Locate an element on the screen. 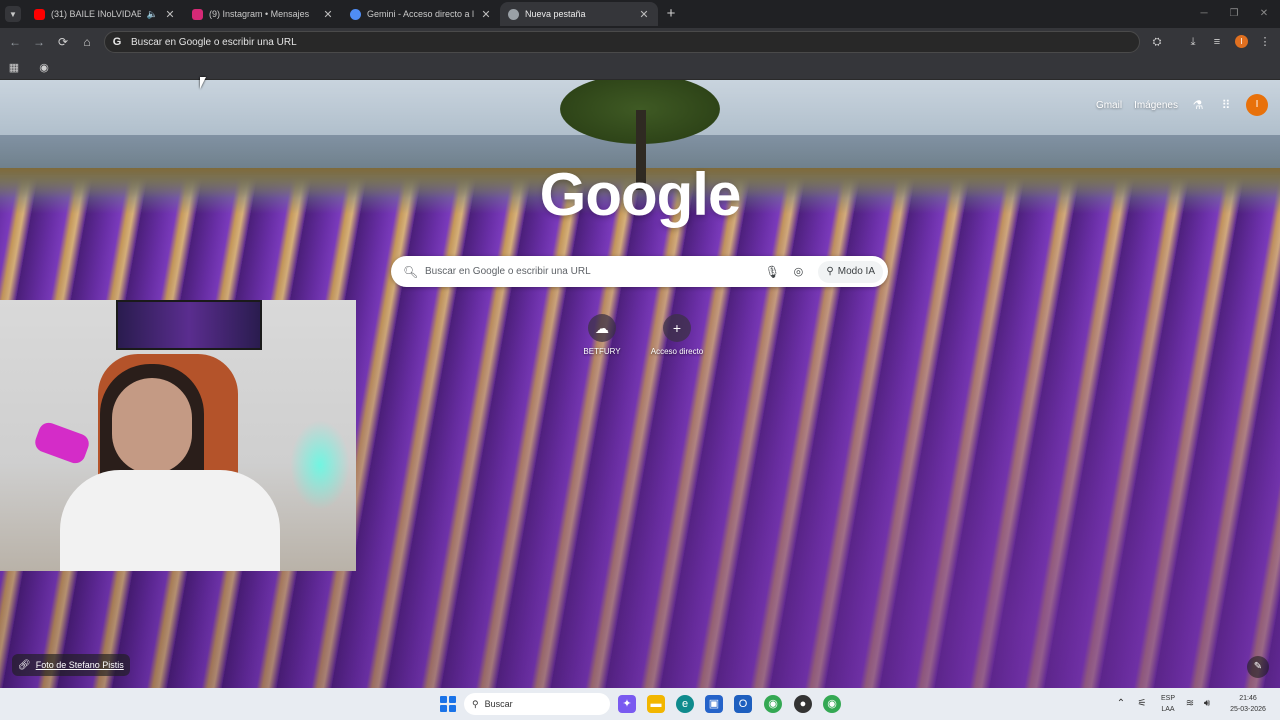 The image size is (1280, 720). chrome-active-icon: ◉ is located at coordinates (832, 704).